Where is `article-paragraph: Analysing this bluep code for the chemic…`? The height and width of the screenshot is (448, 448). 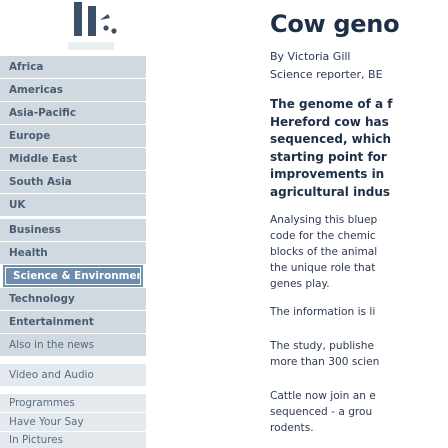
article-paragraph: Analysing this bluep code for the chemic… is located at coordinates (359, 252).